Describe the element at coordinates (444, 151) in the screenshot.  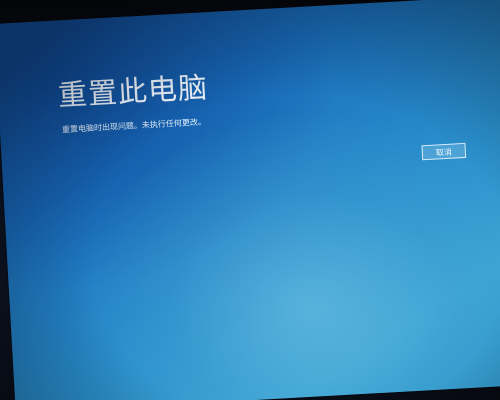
I see `cancel-button: 取消` at that location.